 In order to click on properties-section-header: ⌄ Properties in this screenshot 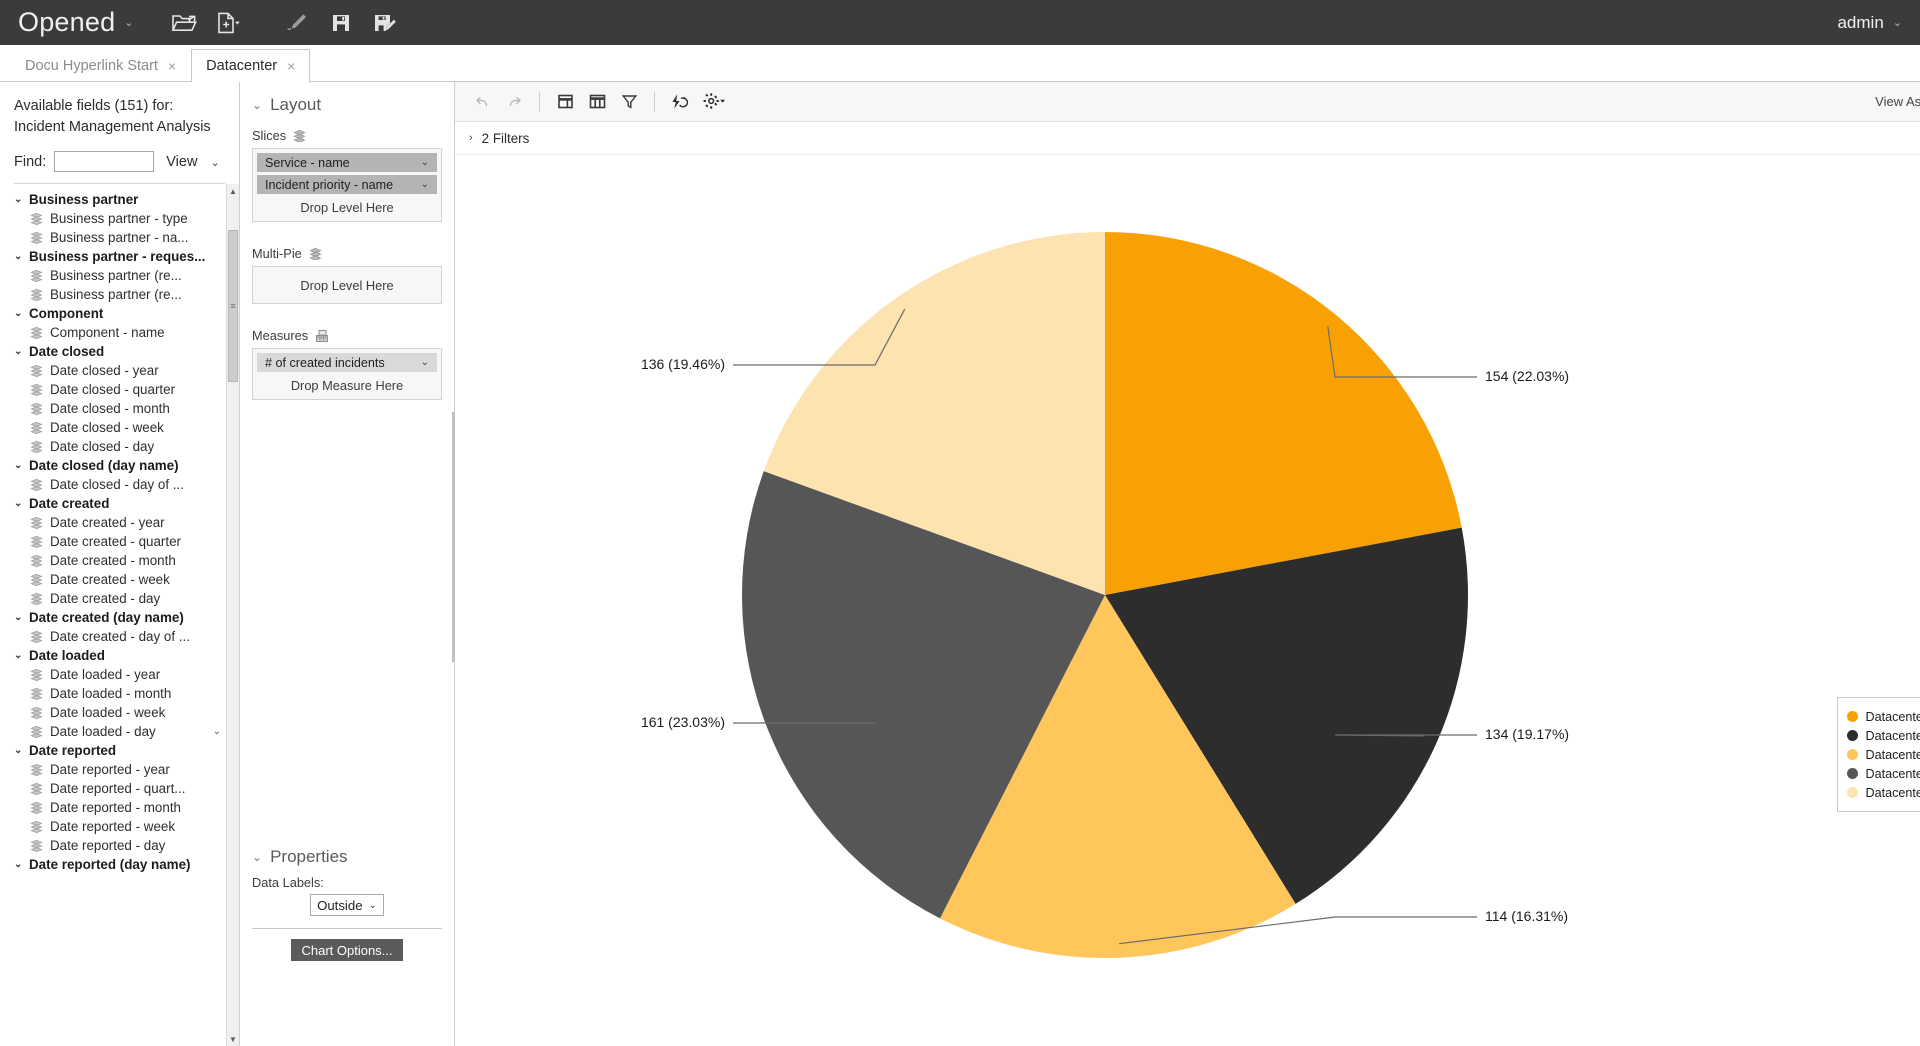, I will do `click(347, 861)`.